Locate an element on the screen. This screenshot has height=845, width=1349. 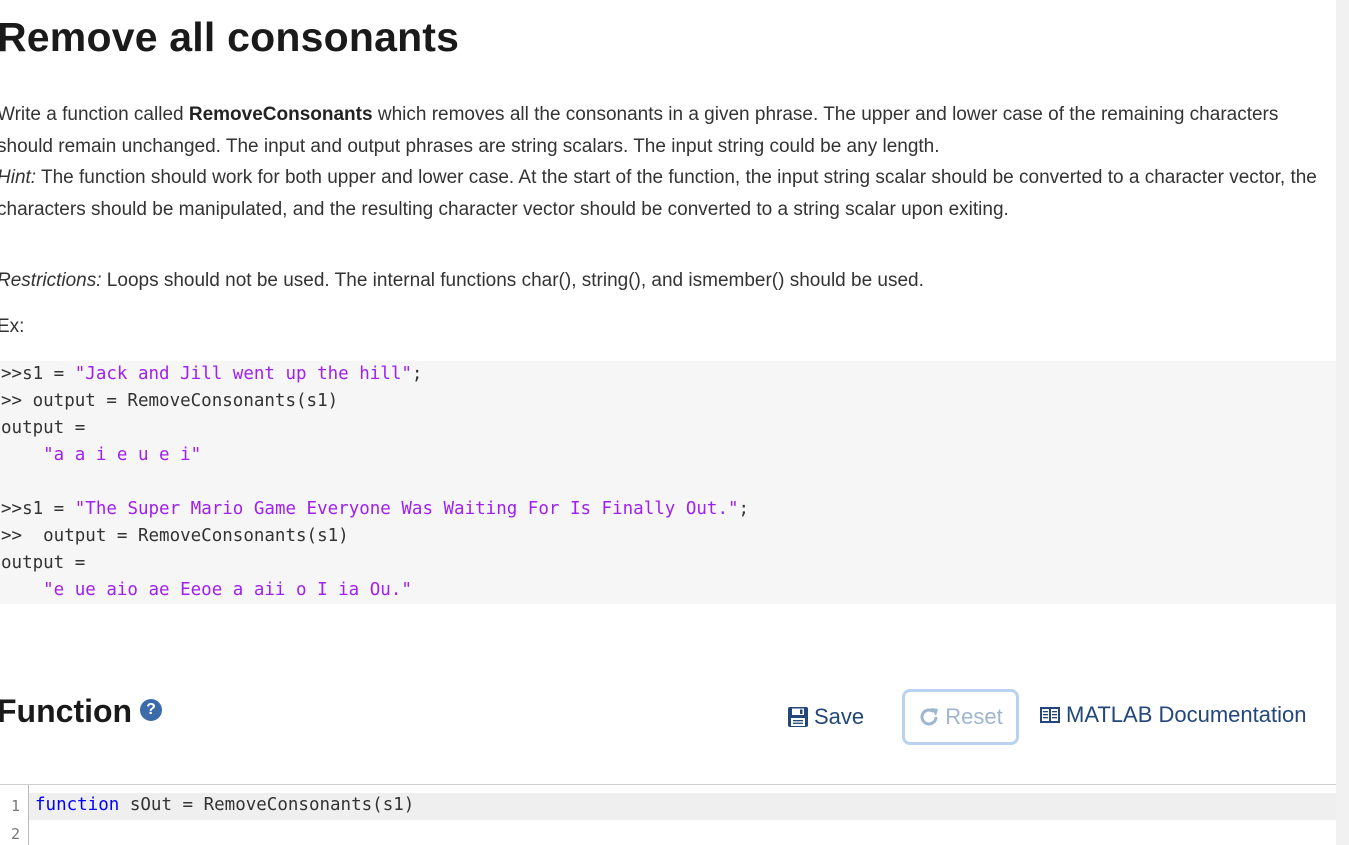
matlab-documentation-link: MATLAB Documentation is located at coordinates (1172, 715).